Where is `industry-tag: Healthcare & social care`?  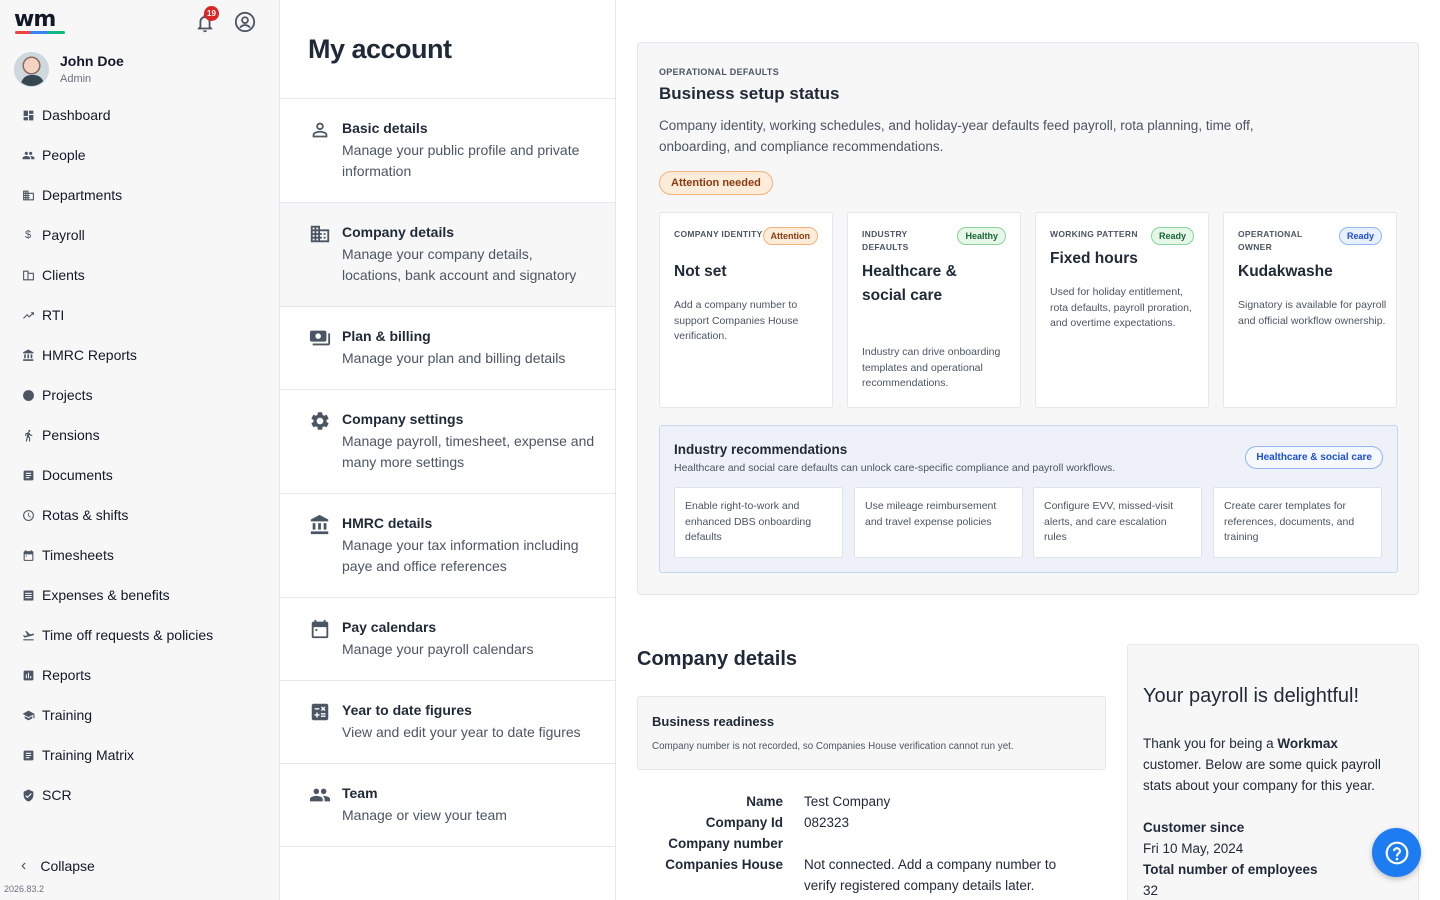
industry-tag: Healthcare & social care is located at coordinates (1314, 457).